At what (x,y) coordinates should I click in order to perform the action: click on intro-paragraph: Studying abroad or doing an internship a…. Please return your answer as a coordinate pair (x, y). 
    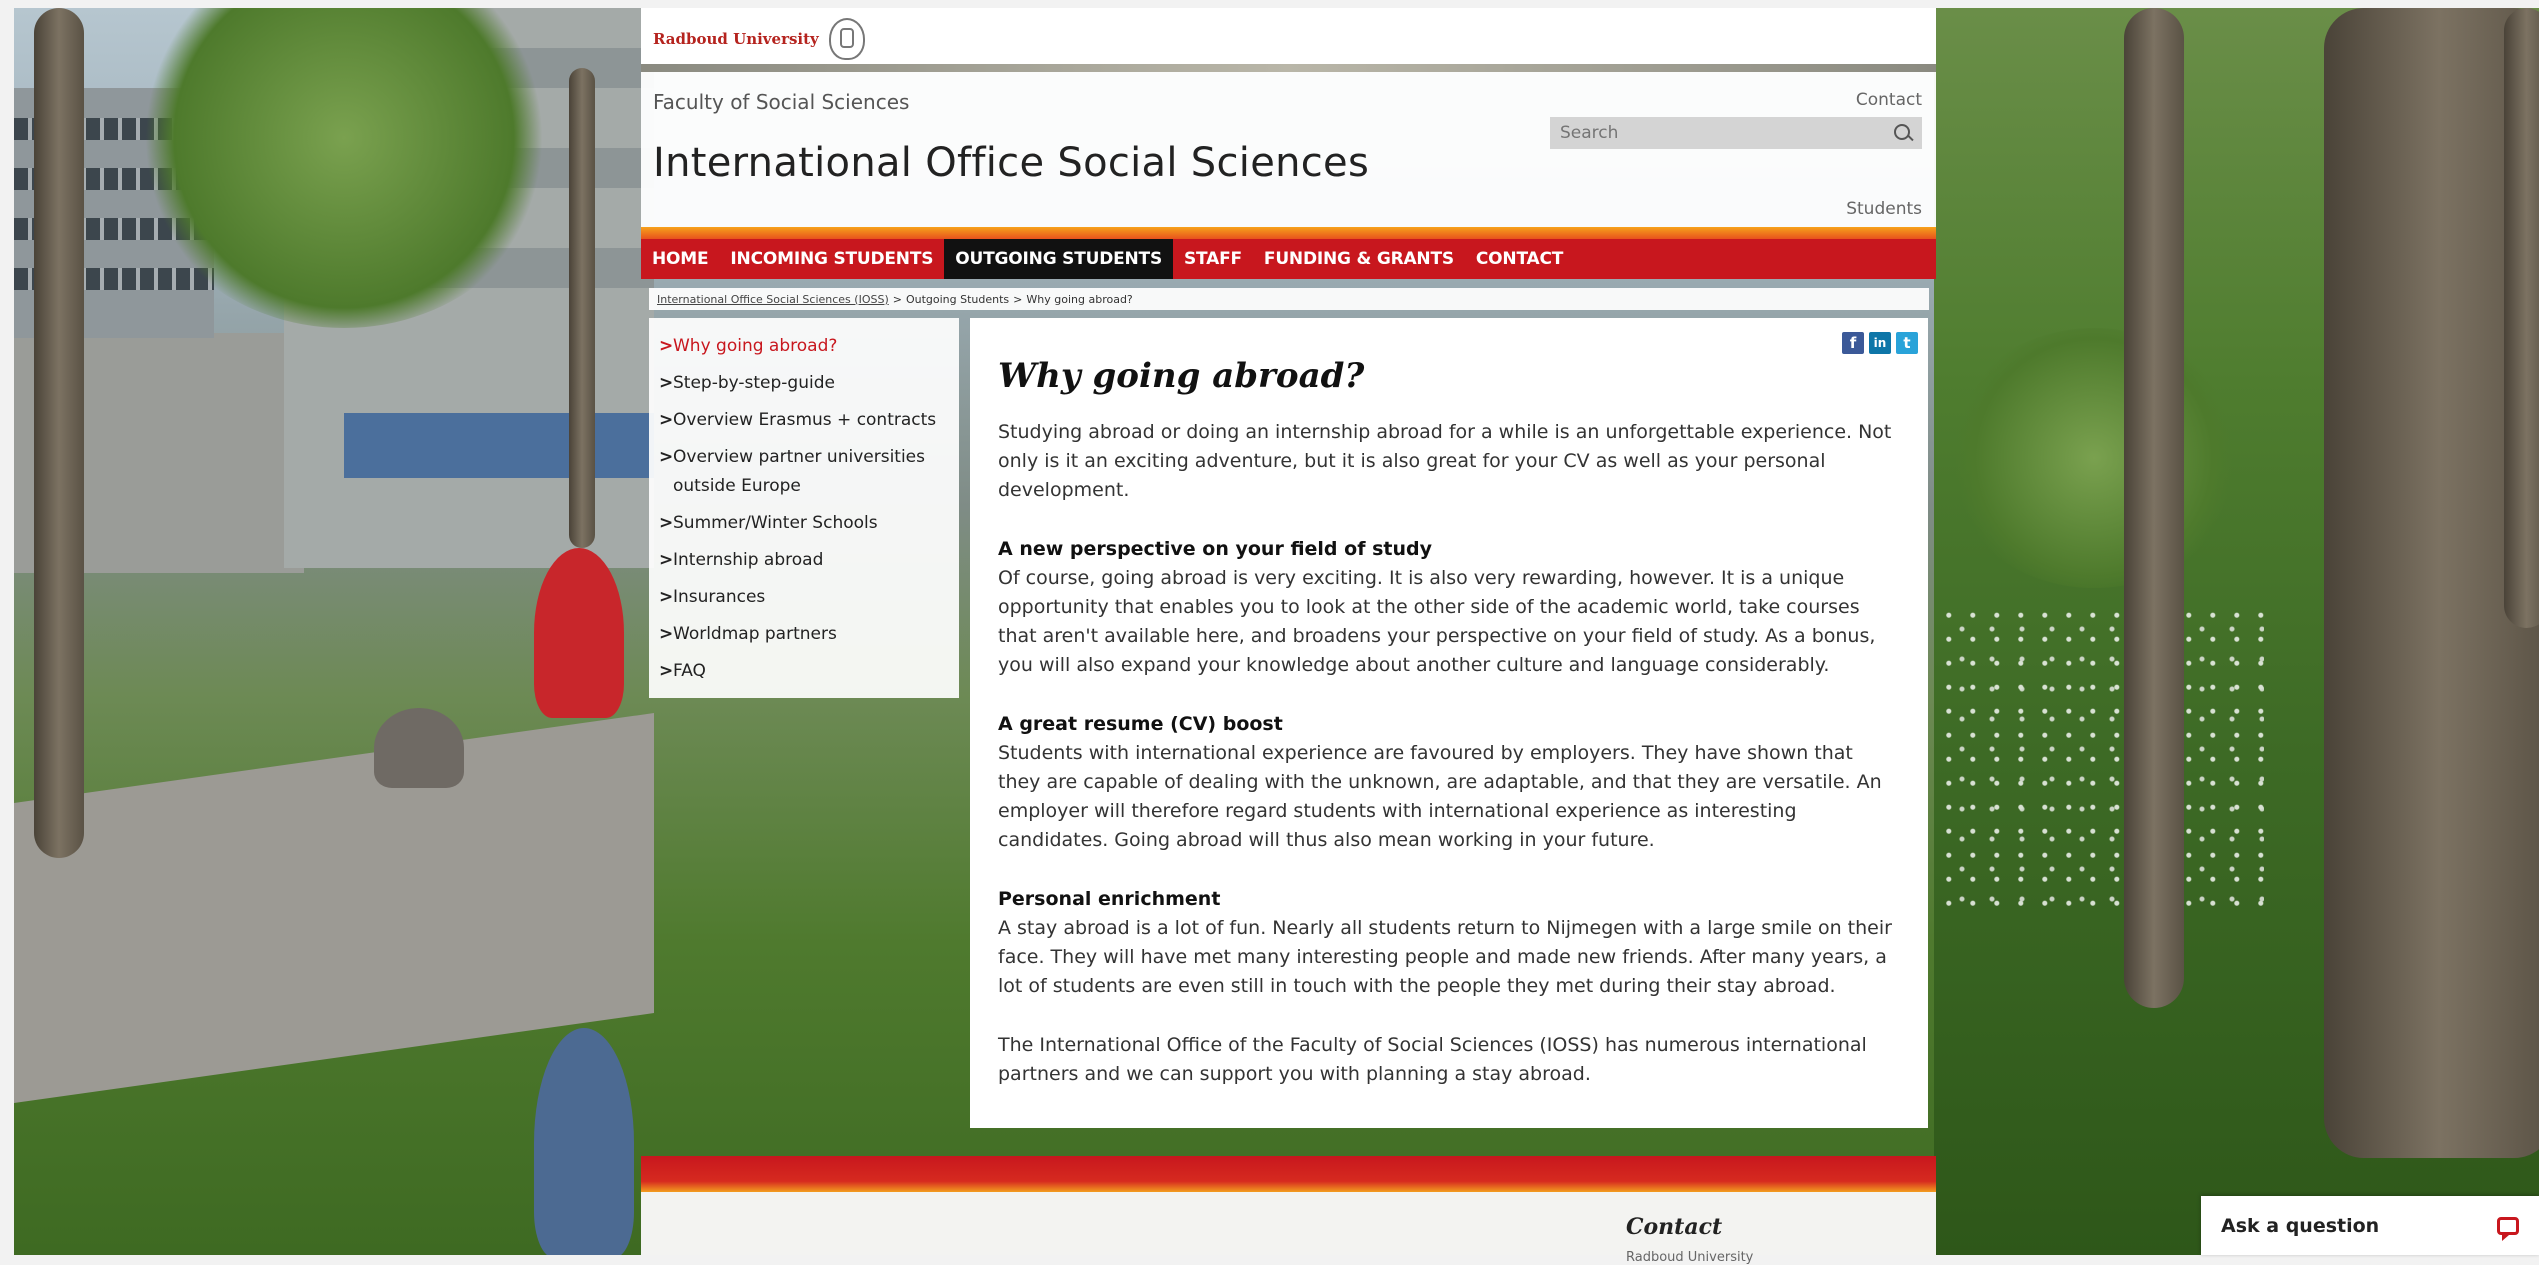
    Looking at the image, I should click on (1445, 461).